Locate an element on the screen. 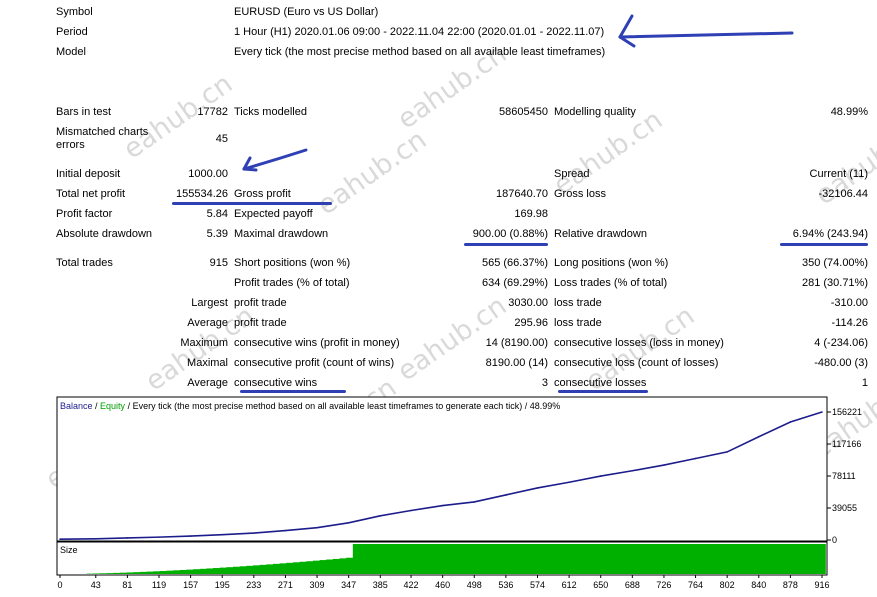 Image resolution: width=877 pixels, height=597 pixels. legend-equity: Equity is located at coordinates (113, 406).